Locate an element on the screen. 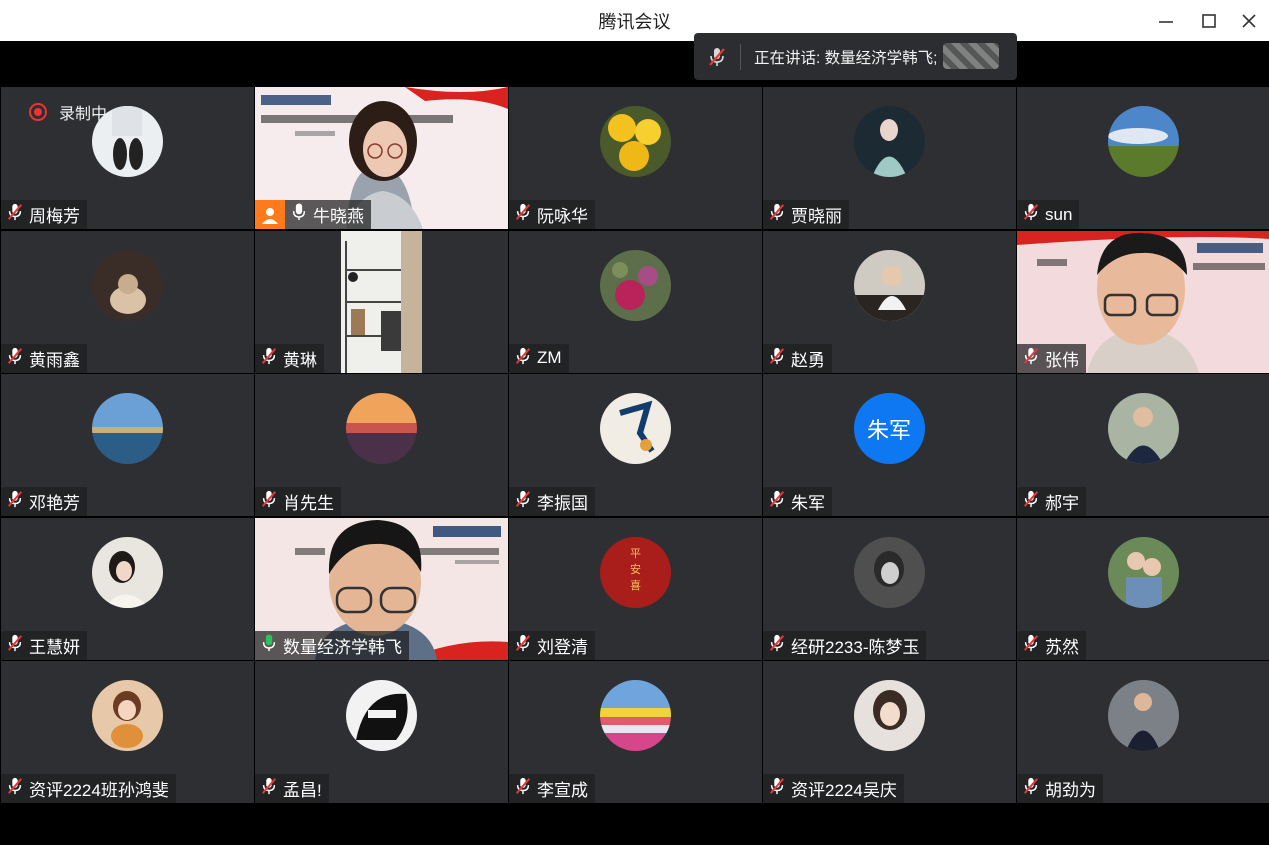 This screenshot has width=1269, height=845. name-plate: ZM is located at coordinates (539, 358).